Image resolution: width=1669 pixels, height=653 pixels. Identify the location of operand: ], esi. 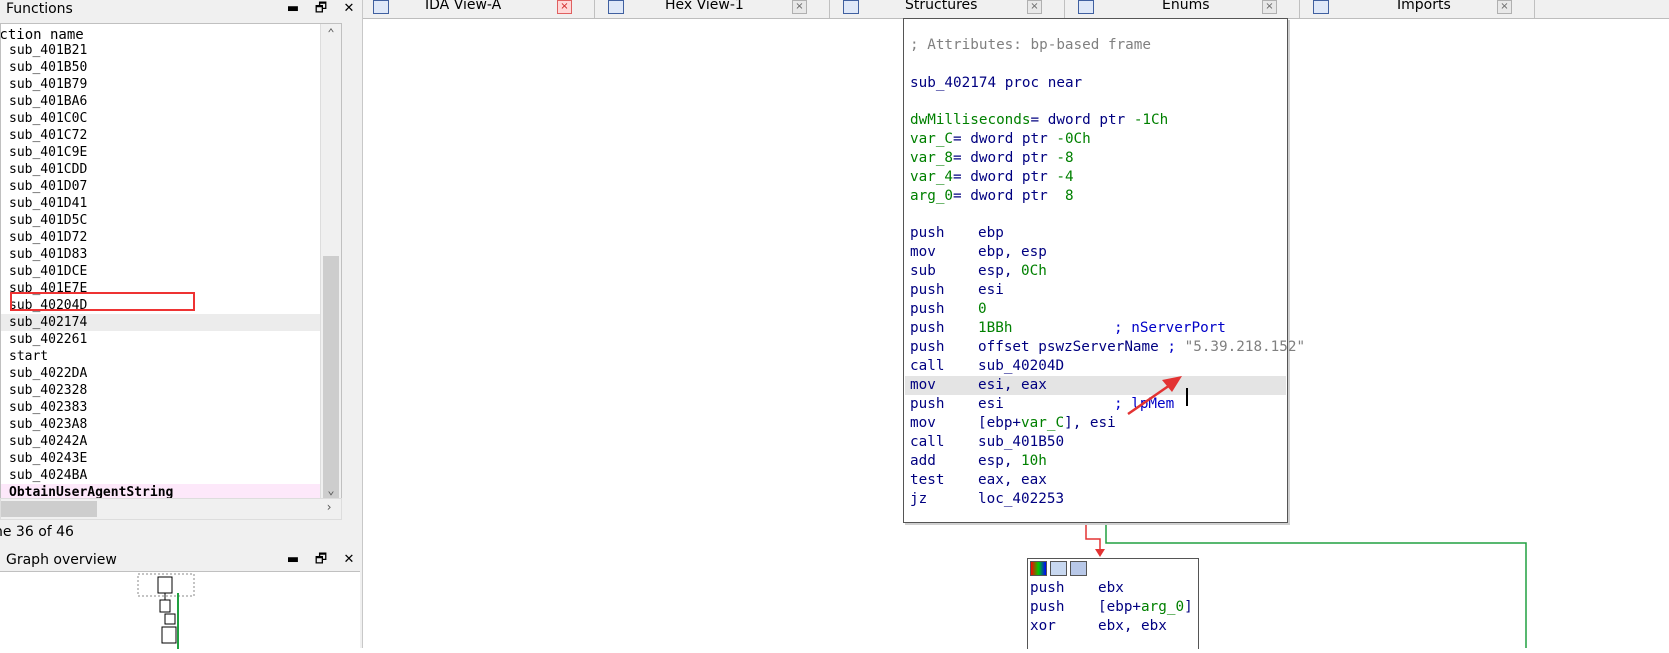
(1090, 423).